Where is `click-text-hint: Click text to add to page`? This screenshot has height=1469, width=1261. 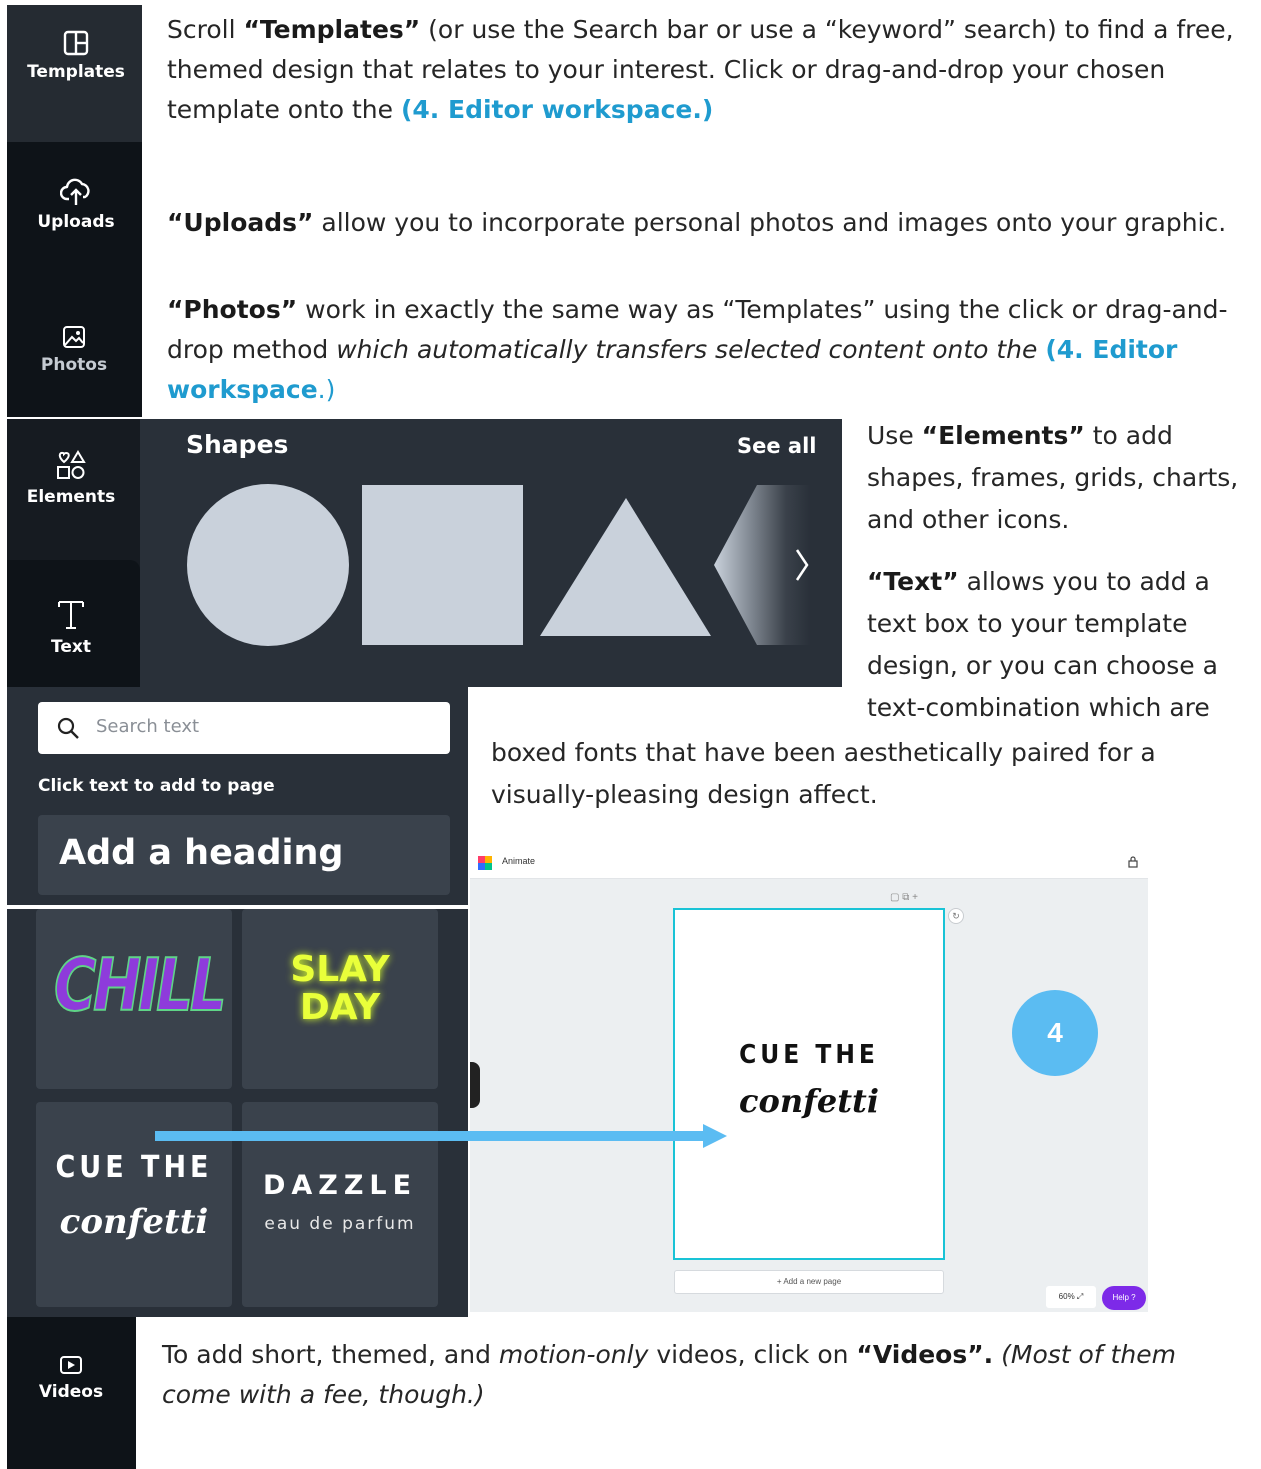
click-text-hint: Click text to add to page is located at coordinates (156, 786).